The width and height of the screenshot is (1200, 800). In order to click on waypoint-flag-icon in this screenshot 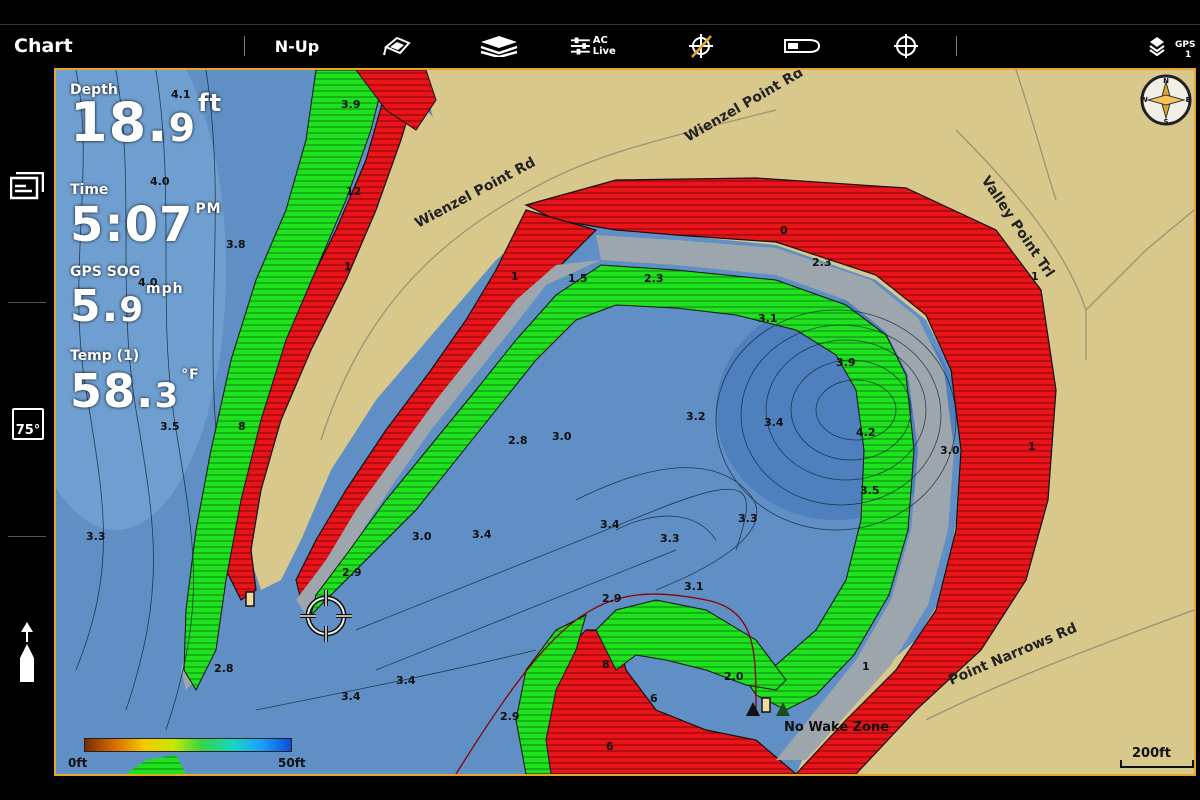, I will do `click(398, 46)`.